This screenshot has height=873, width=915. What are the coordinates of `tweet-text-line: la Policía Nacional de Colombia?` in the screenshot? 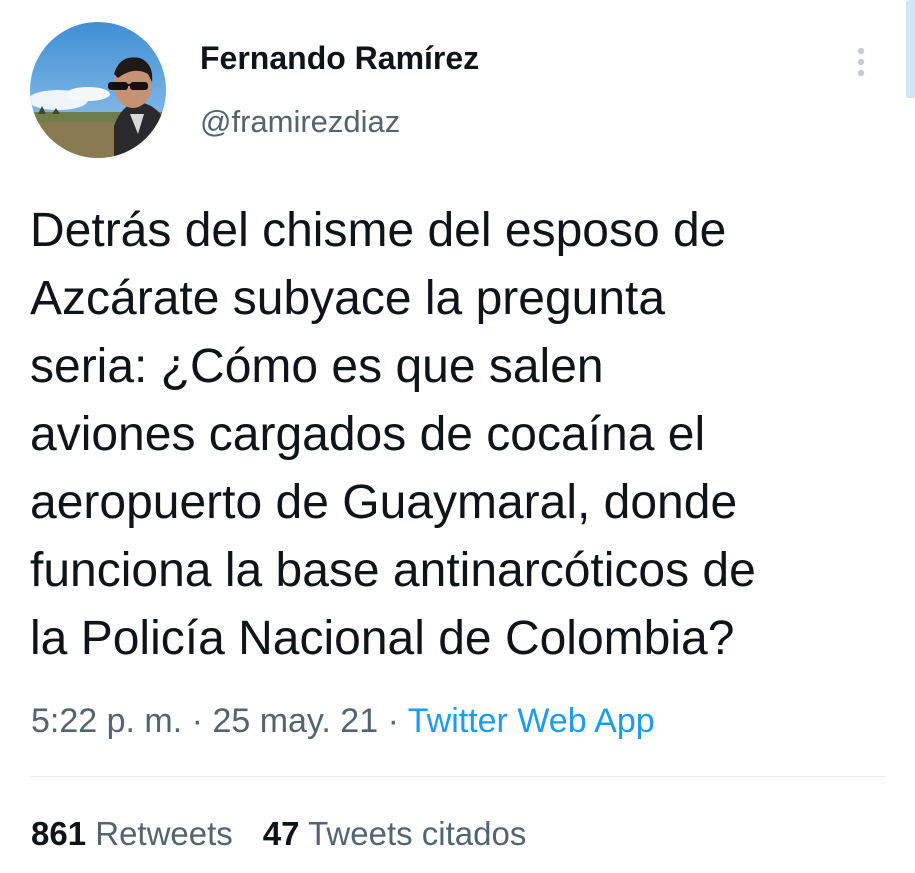 It's located at (382, 638).